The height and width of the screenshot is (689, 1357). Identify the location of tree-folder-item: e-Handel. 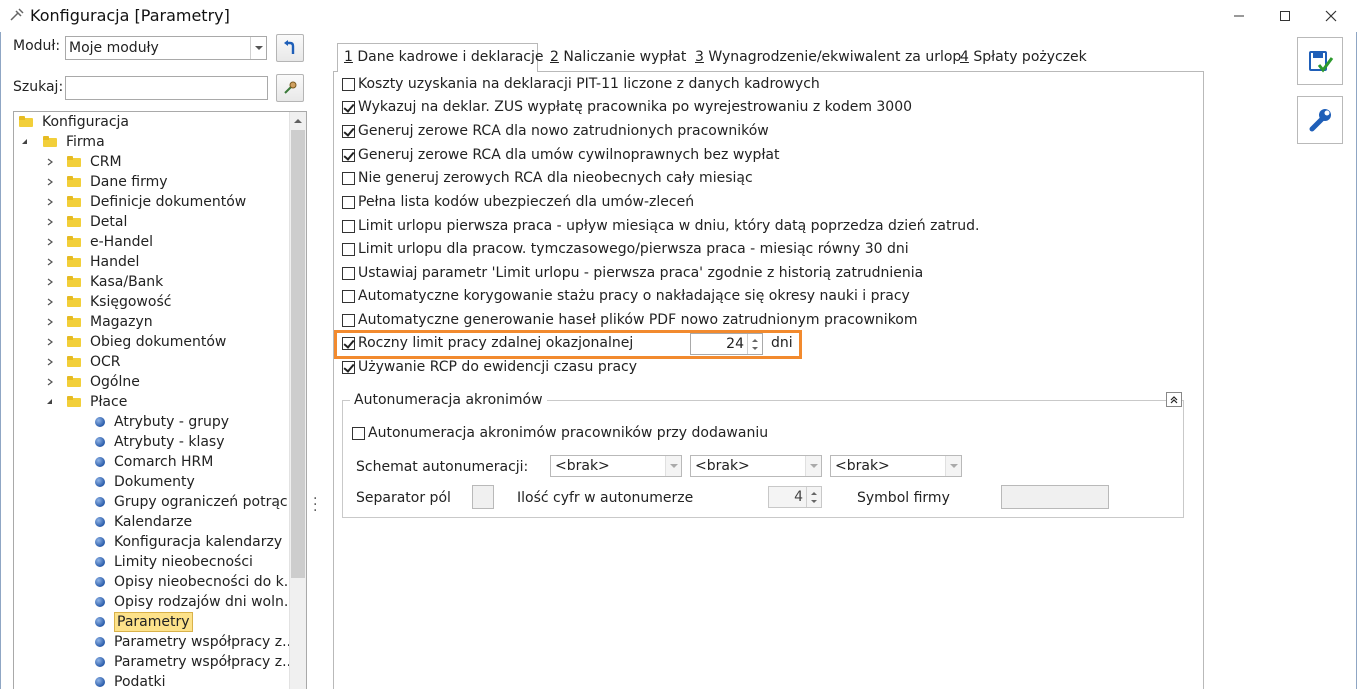
(151, 242).